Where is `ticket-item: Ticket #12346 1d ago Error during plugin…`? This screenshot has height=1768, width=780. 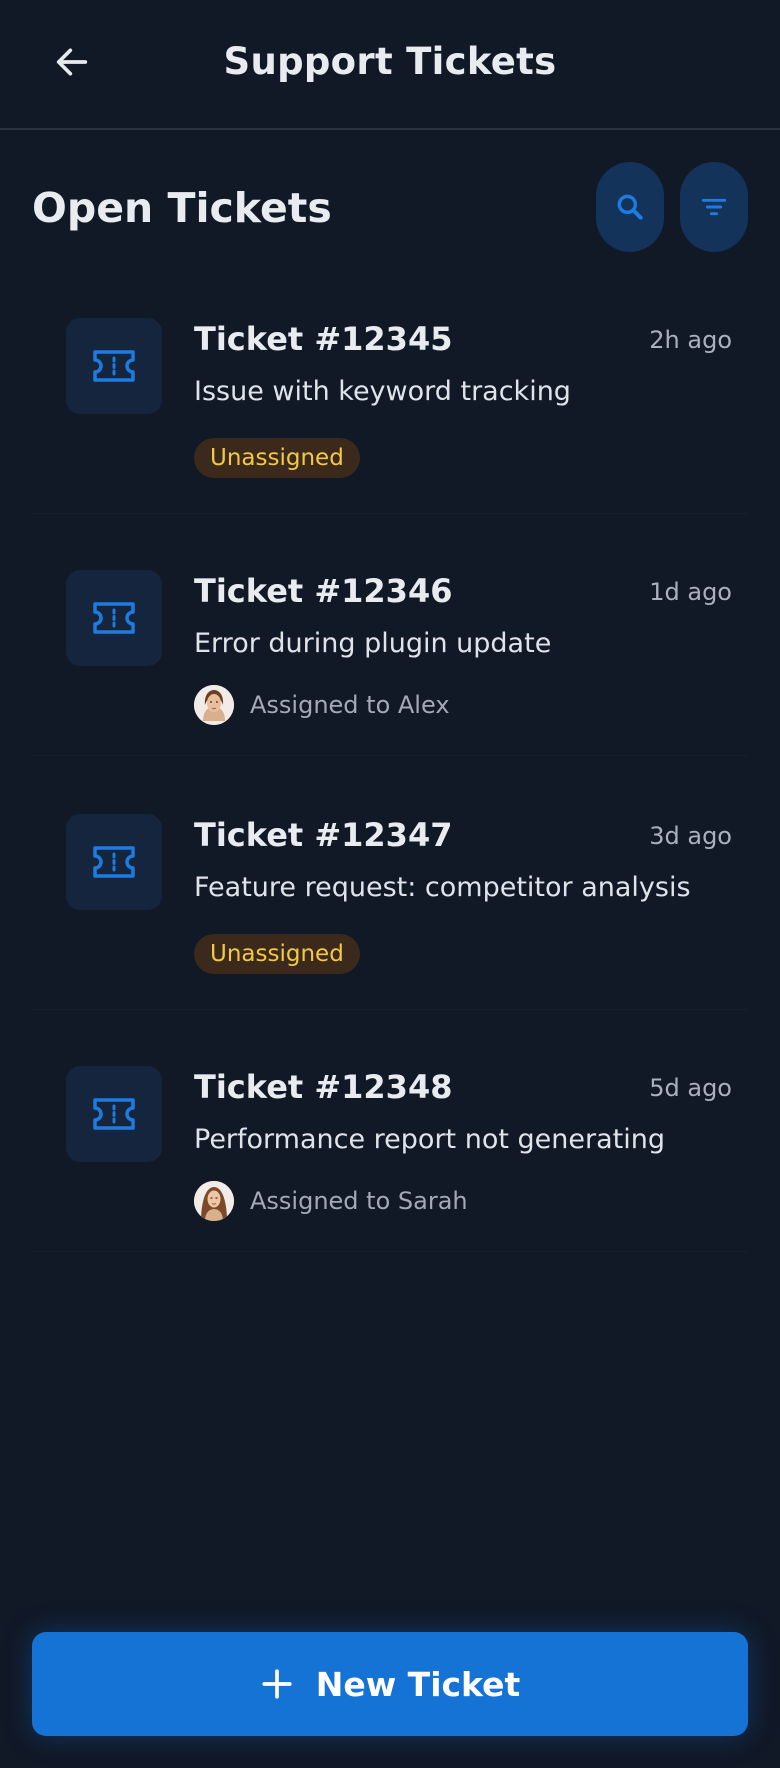
ticket-item: Ticket #12346 1d ago Error during plugin… is located at coordinates (390, 650).